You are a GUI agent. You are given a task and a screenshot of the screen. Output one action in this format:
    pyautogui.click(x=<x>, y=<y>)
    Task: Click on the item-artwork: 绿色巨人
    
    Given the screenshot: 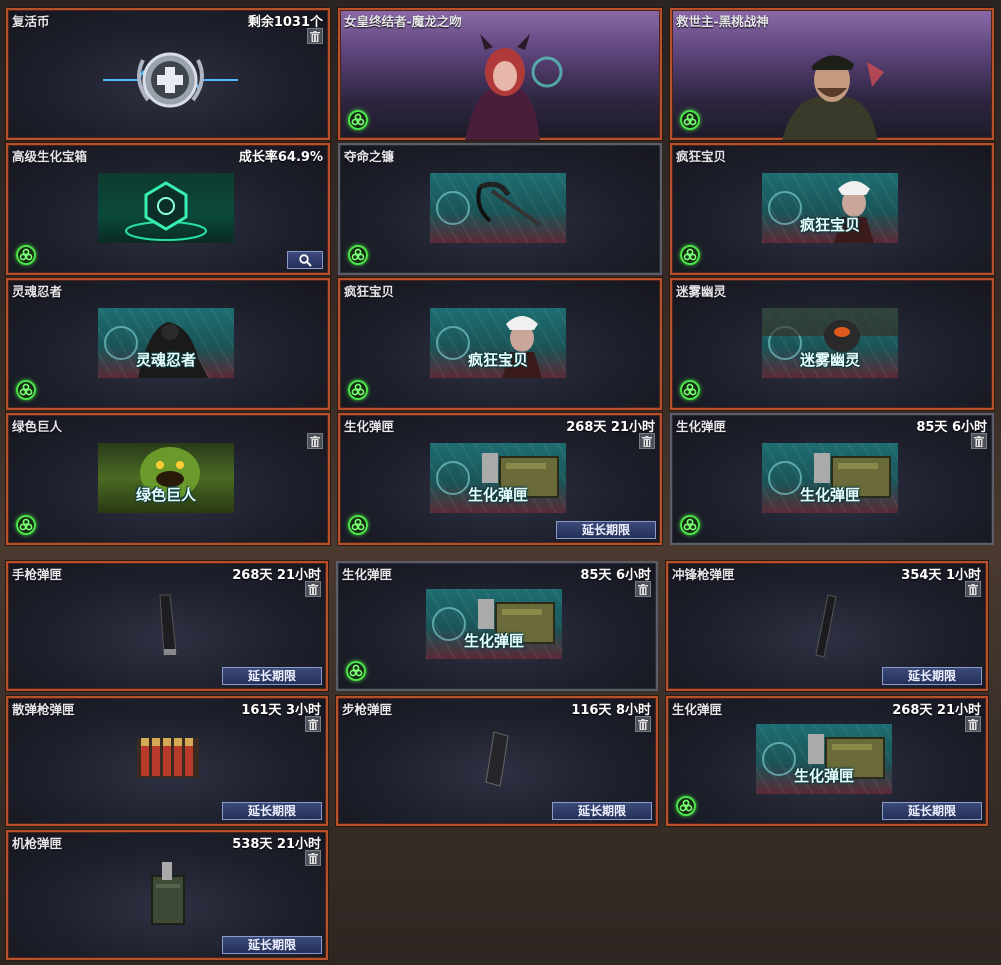 What is the action you would take?
    pyautogui.click(x=166, y=478)
    